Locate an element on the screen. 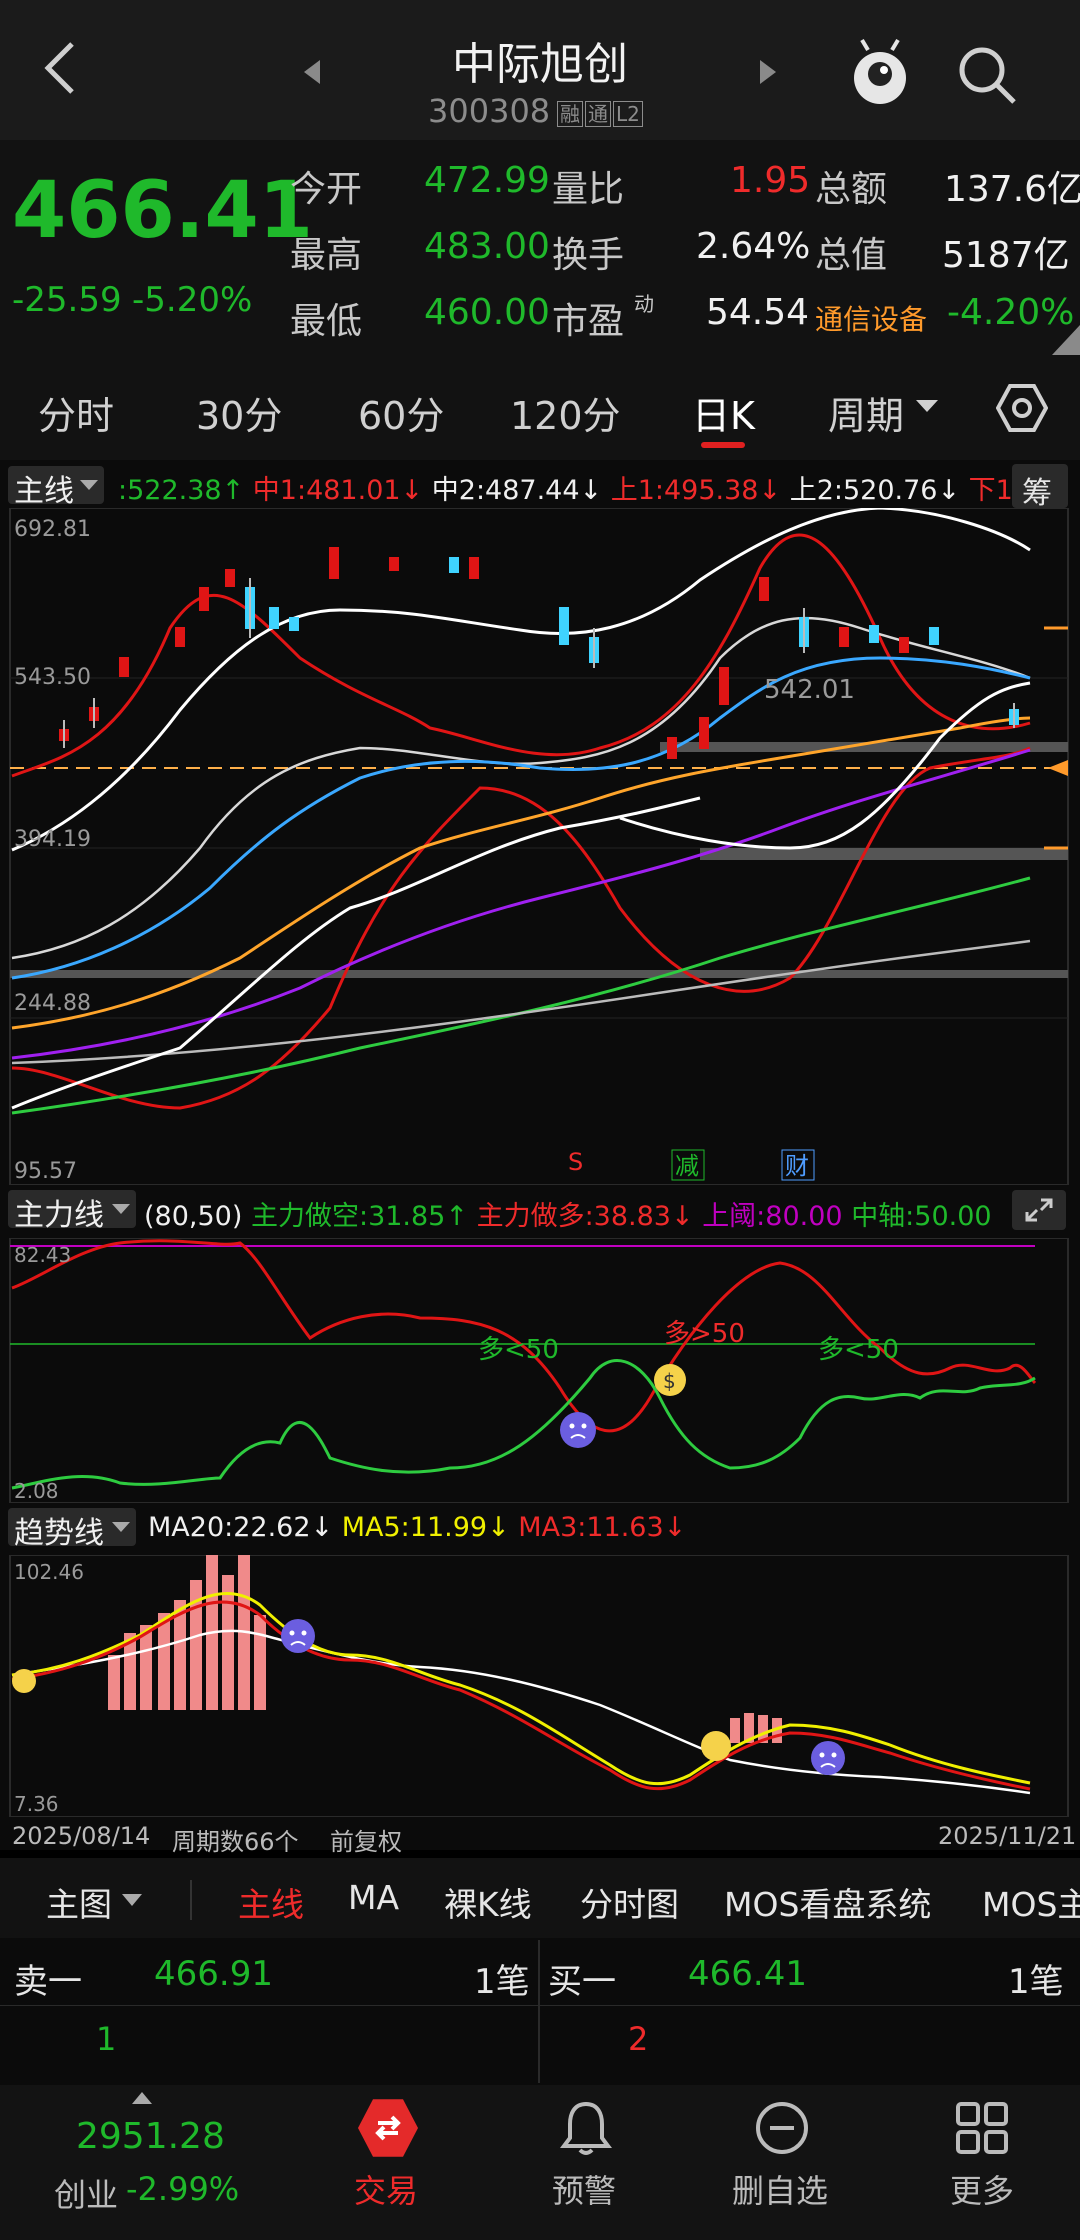 This screenshot has width=1080, height=2240. turnover-rate-value: 2.64% is located at coordinates (753, 246).